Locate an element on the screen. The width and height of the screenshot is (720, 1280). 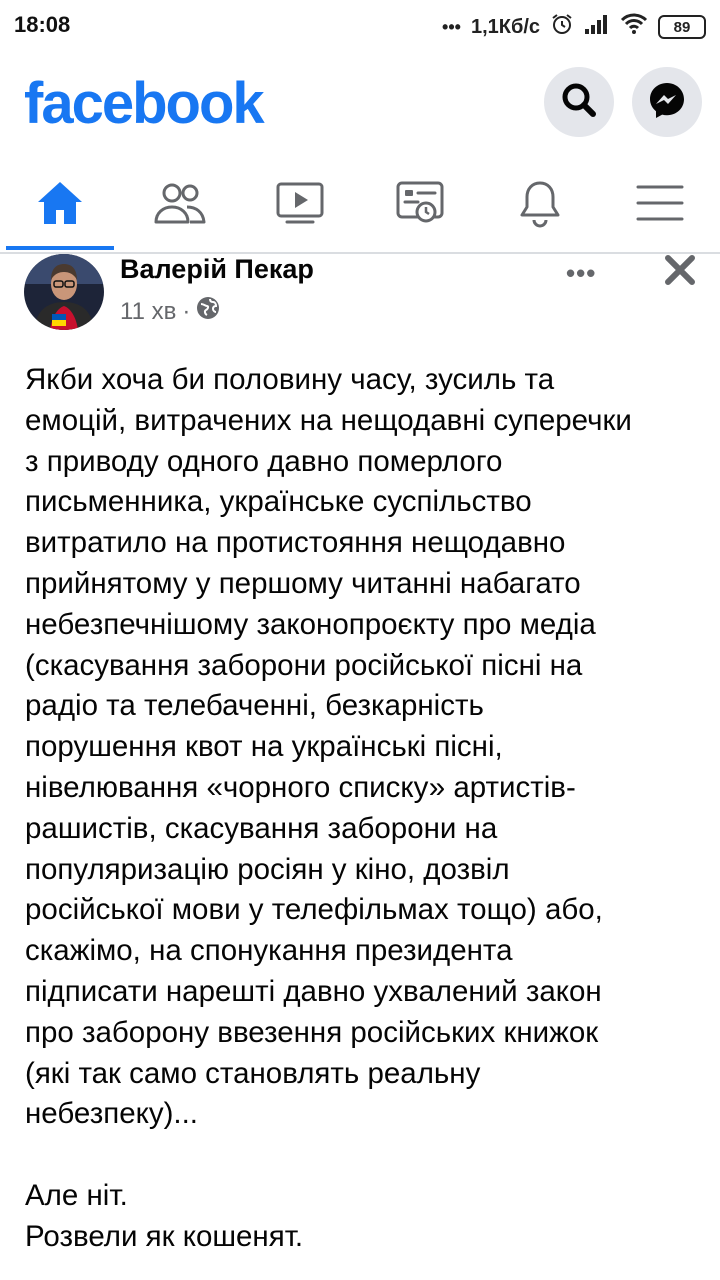
avatar is located at coordinates (64, 292).